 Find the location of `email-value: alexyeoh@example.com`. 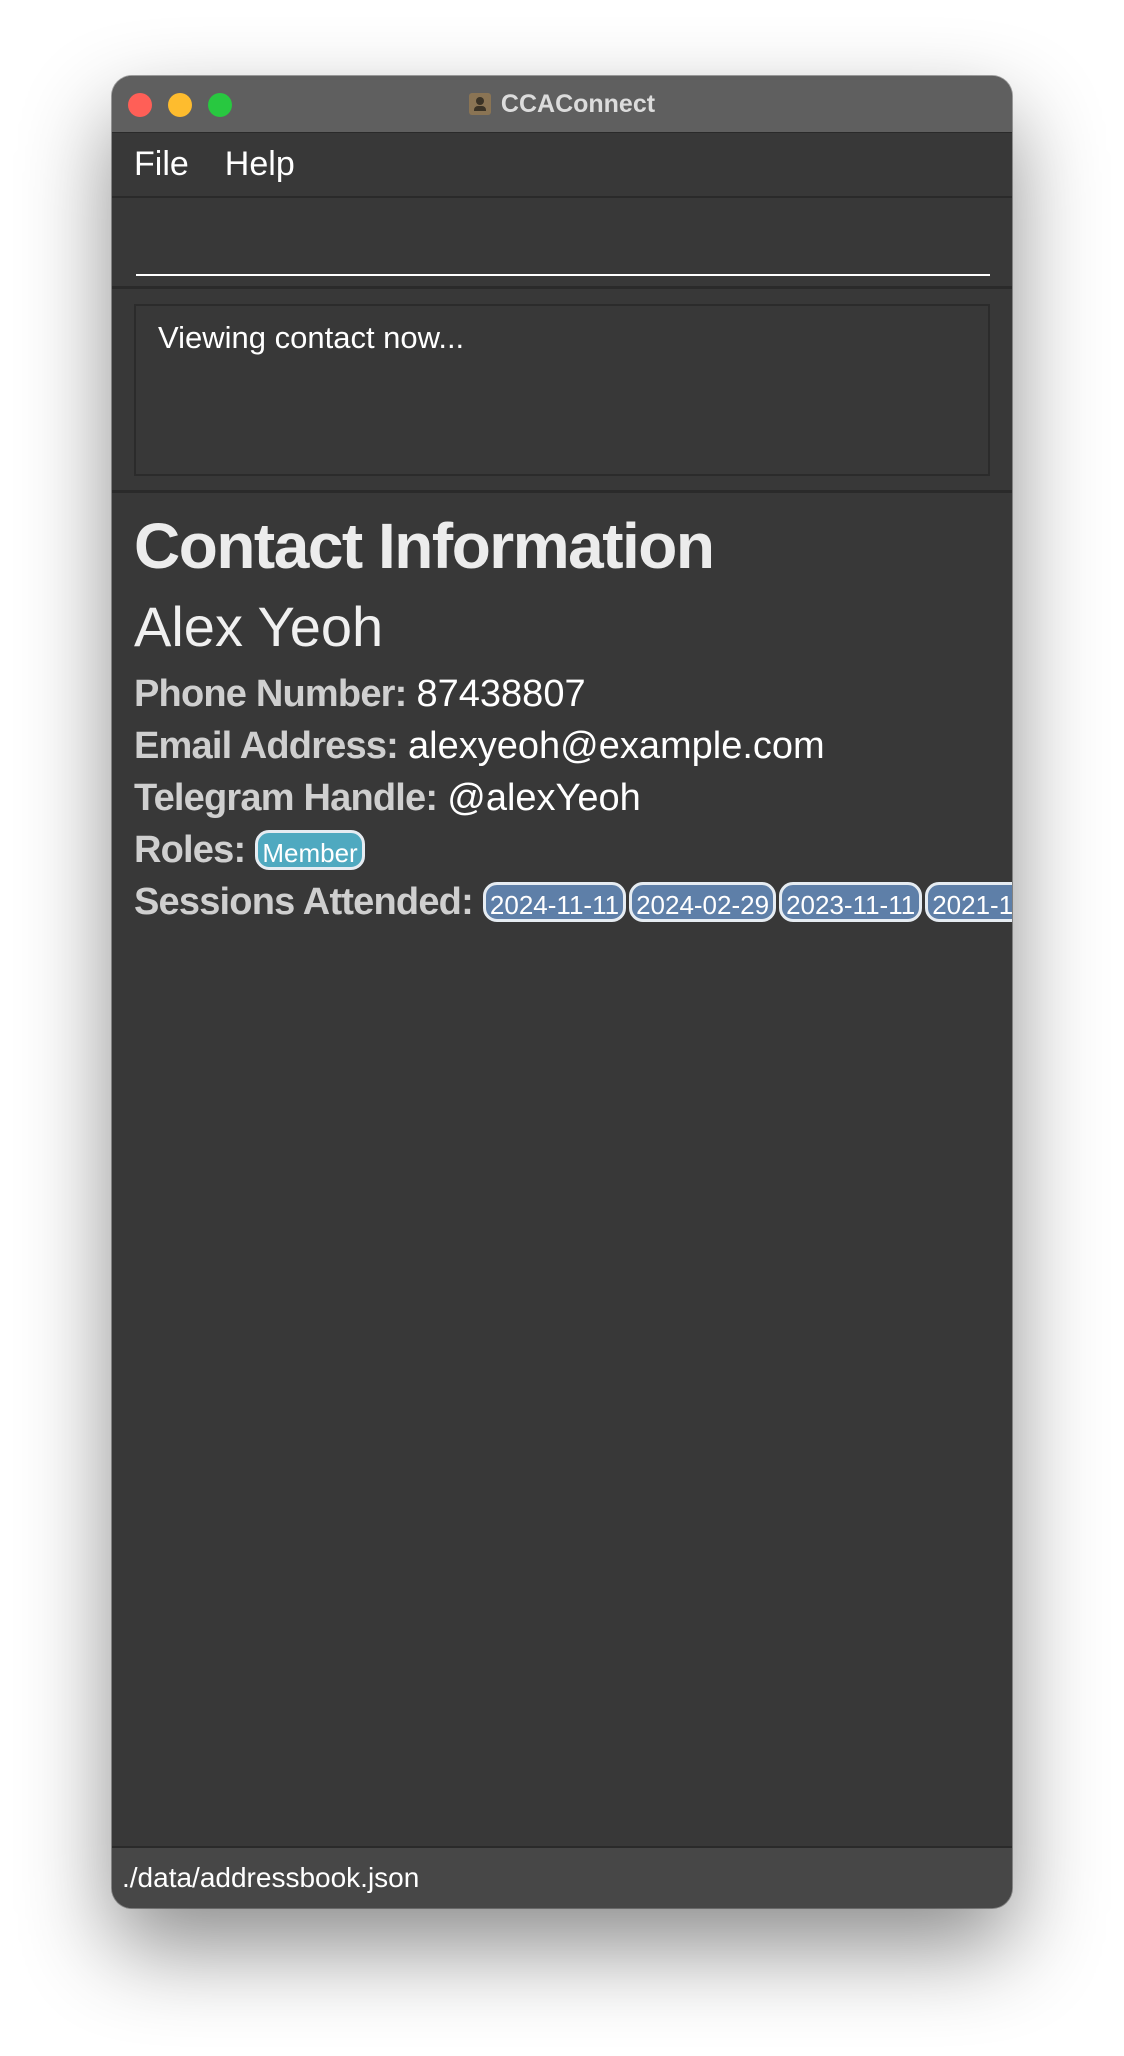

email-value: alexyeoh@example.com is located at coordinates (616, 746).